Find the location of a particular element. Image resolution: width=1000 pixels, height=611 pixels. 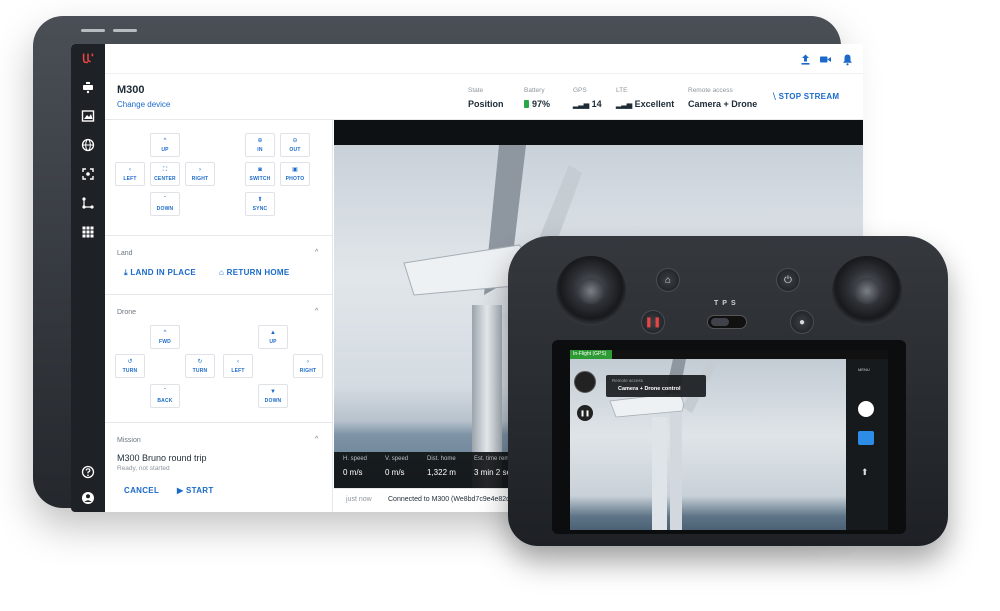

h-speed-value: 0 m/s is located at coordinates (353, 472).